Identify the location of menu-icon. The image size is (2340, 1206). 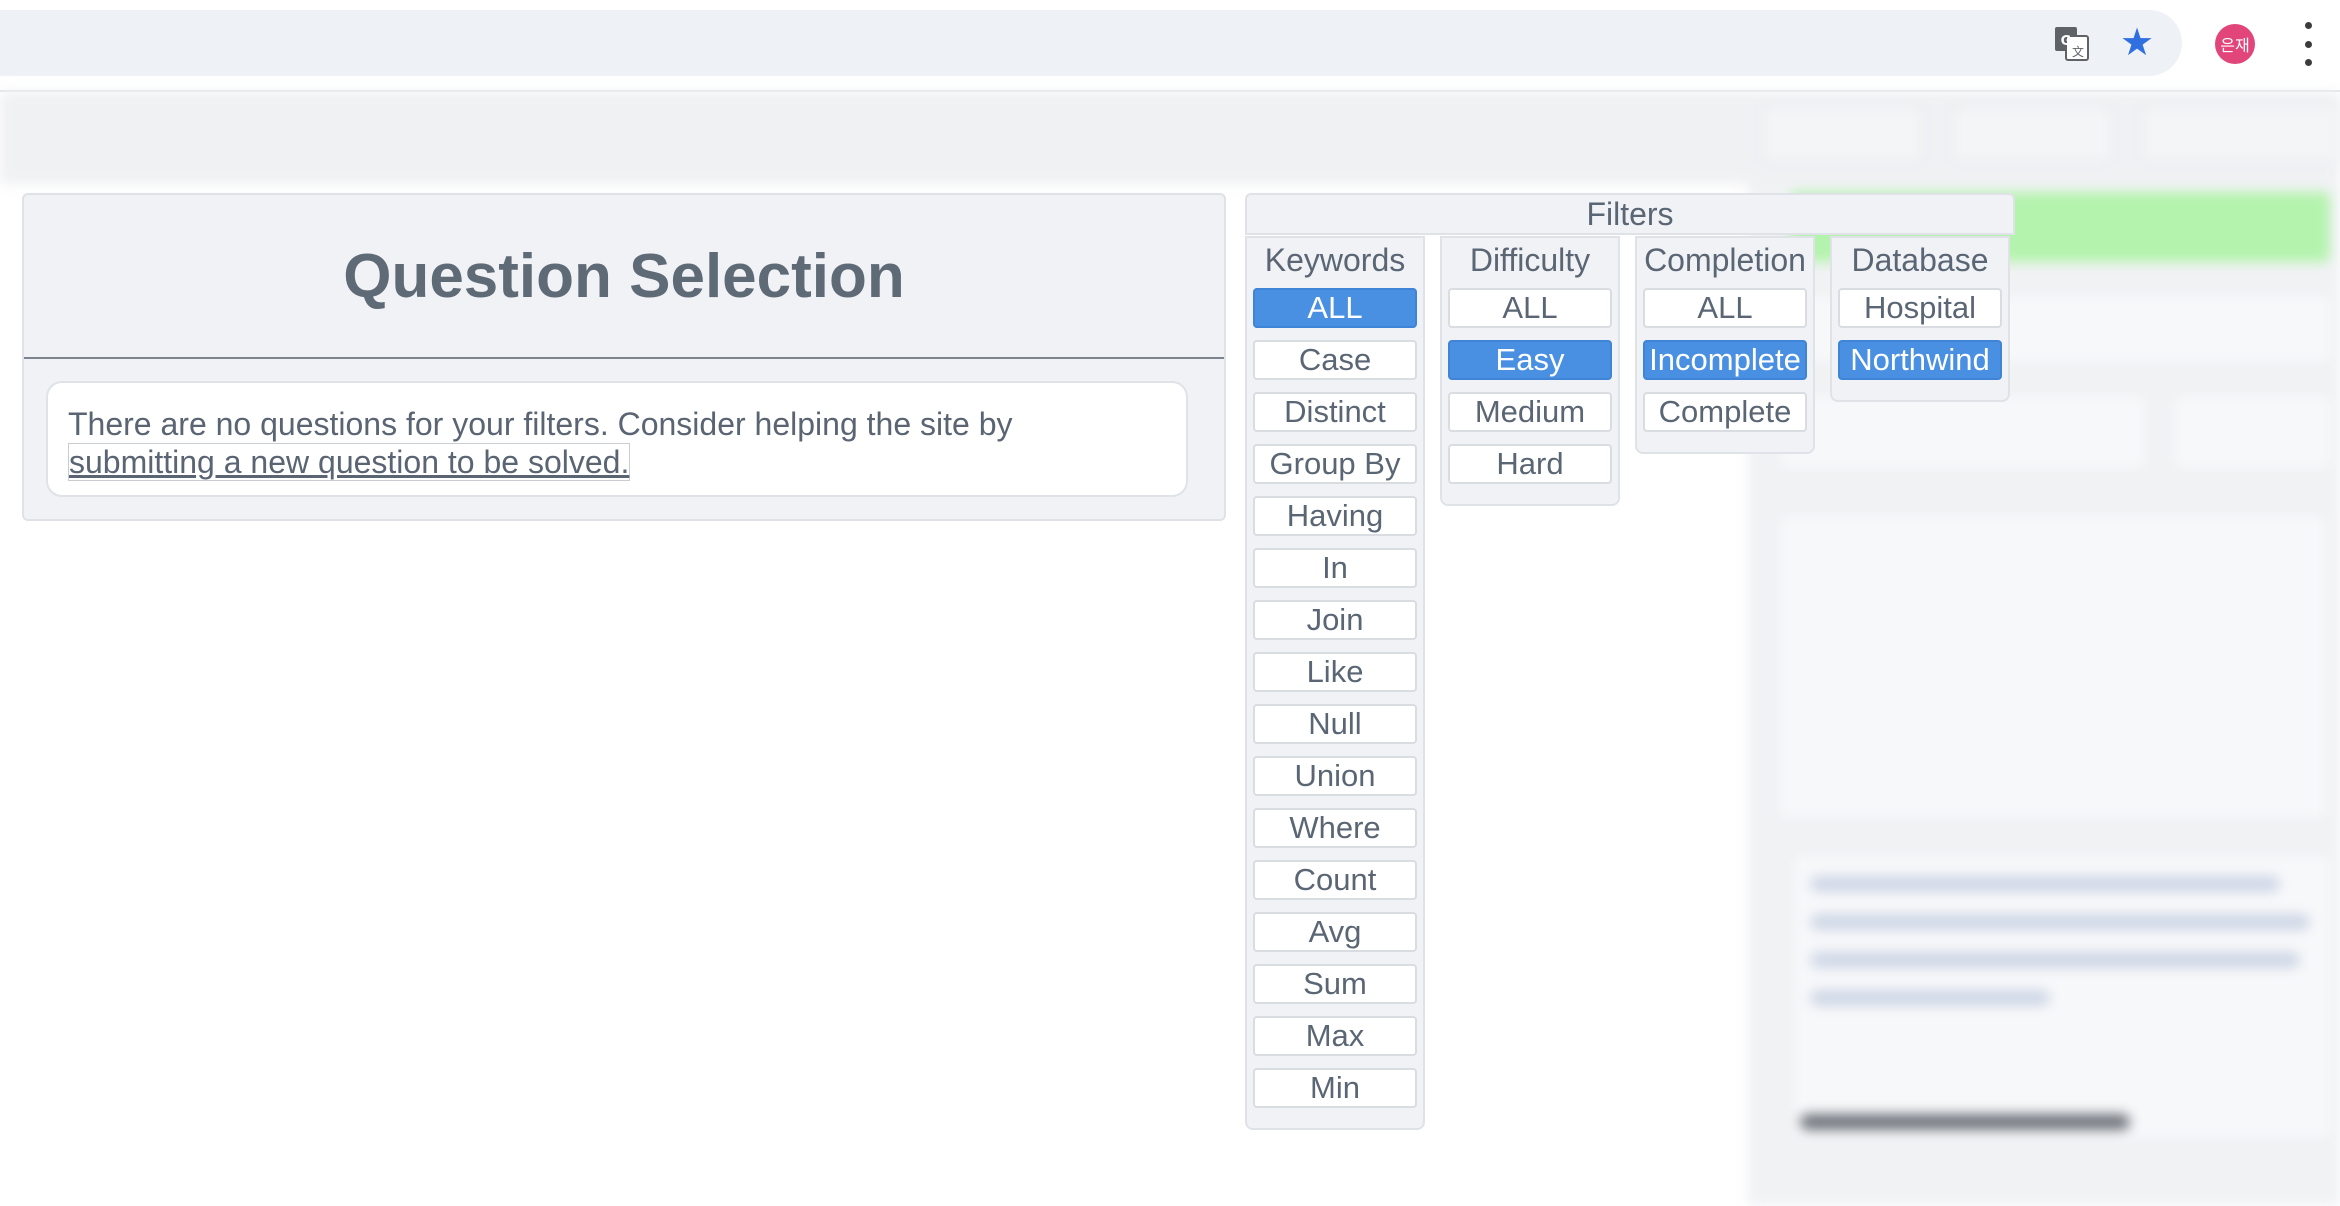
(2308, 44).